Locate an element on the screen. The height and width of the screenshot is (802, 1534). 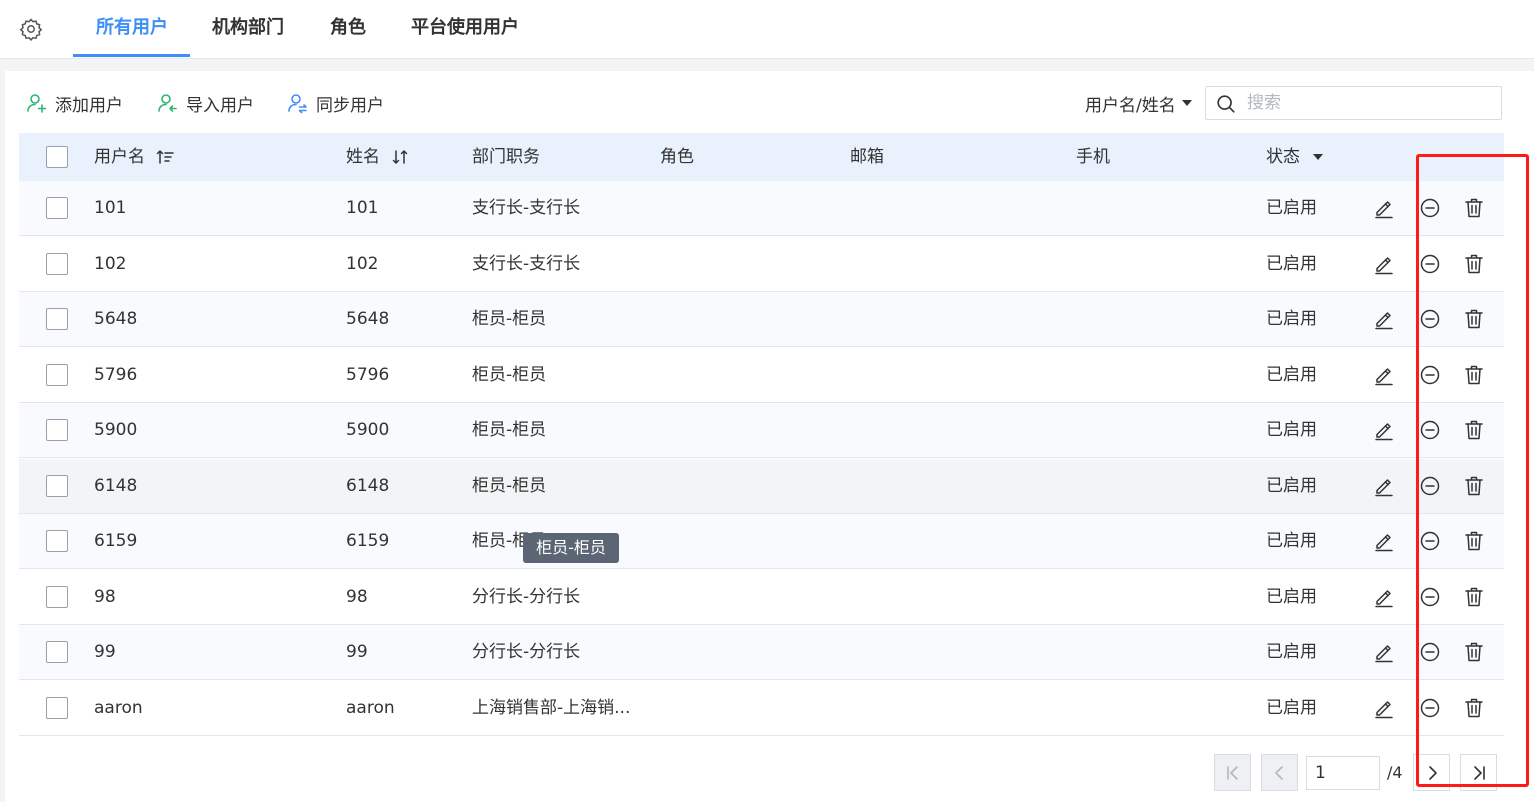
add-user-icon is located at coordinates (37, 103).